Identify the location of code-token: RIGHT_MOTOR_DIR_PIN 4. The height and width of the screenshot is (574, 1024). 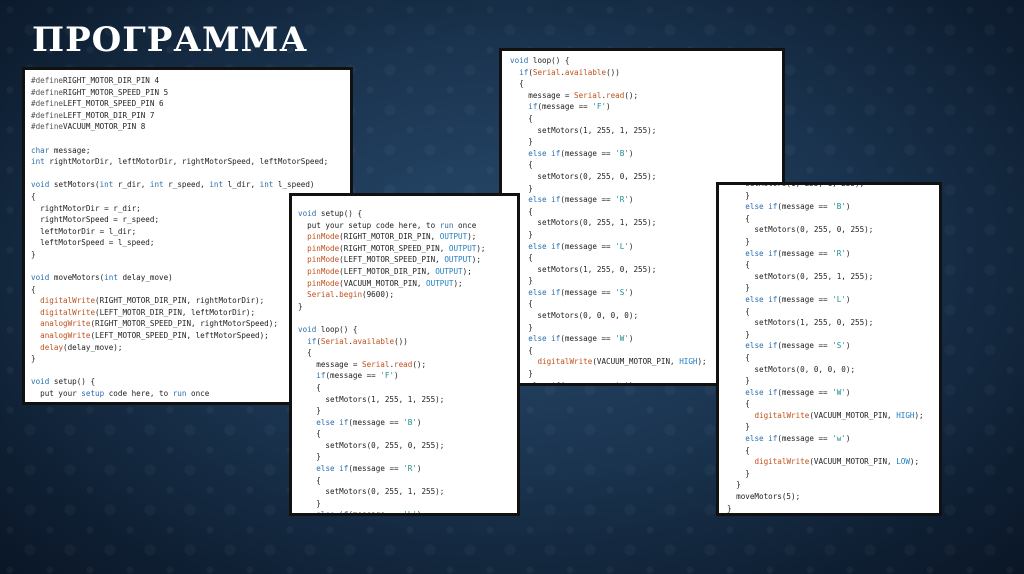
(111, 80).